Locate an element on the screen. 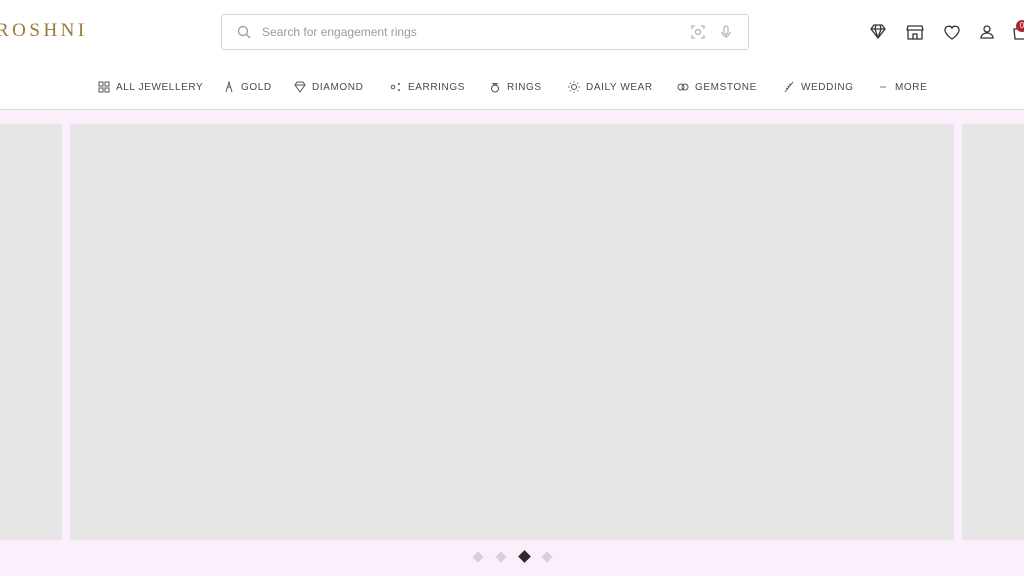 Image resolution: width=1024 pixels, height=576 pixels. gemstone-icon is located at coordinates (683, 87).